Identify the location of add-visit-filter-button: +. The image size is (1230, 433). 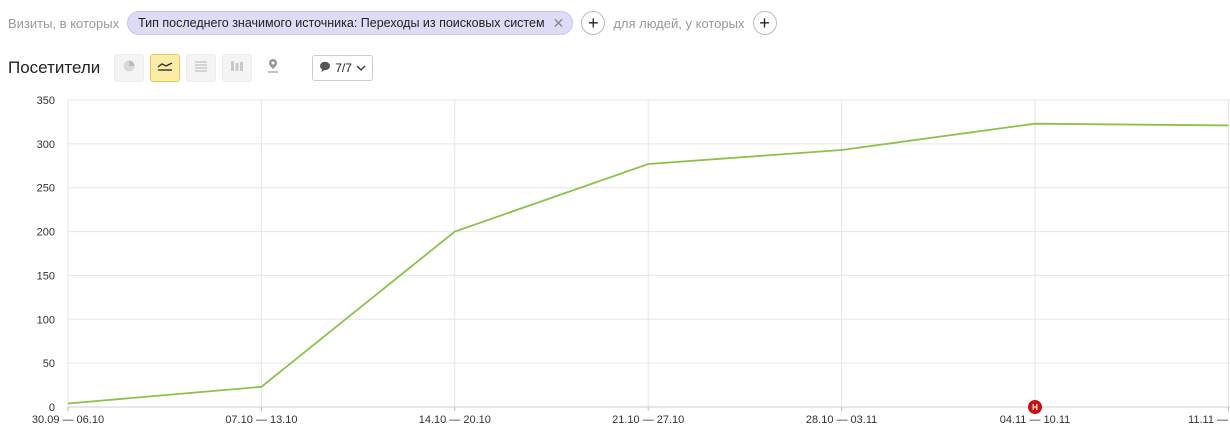
(593, 23).